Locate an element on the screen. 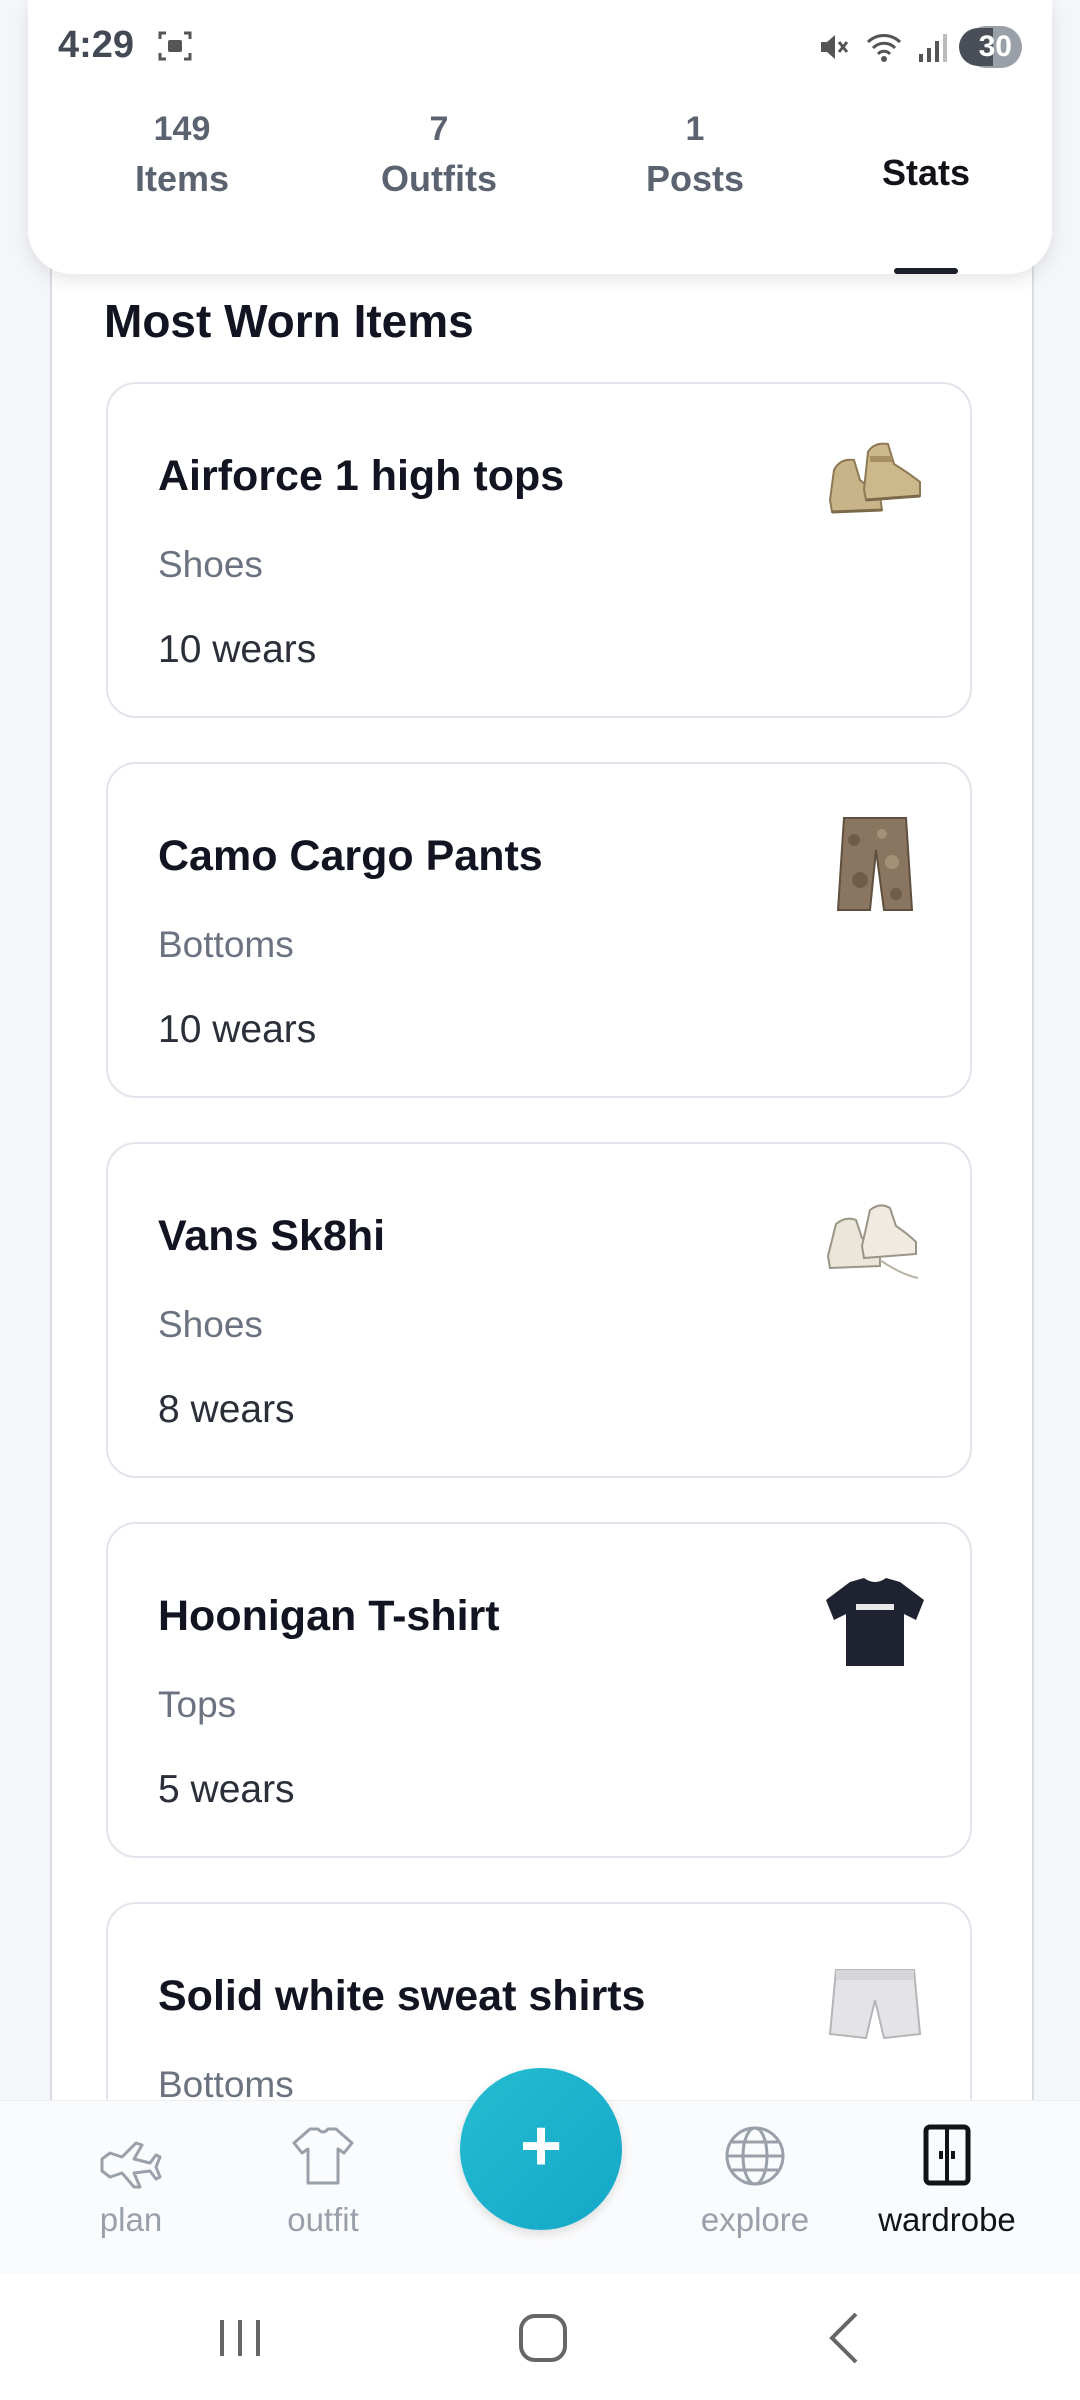 This screenshot has height=2400, width=1080. battery-indicator: 30 is located at coordinates (990, 47).